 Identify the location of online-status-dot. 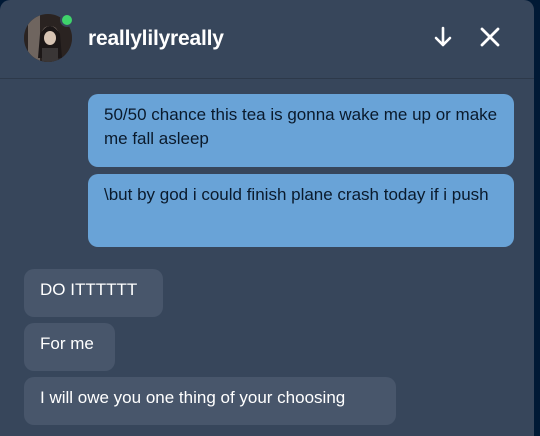
(67, 20).